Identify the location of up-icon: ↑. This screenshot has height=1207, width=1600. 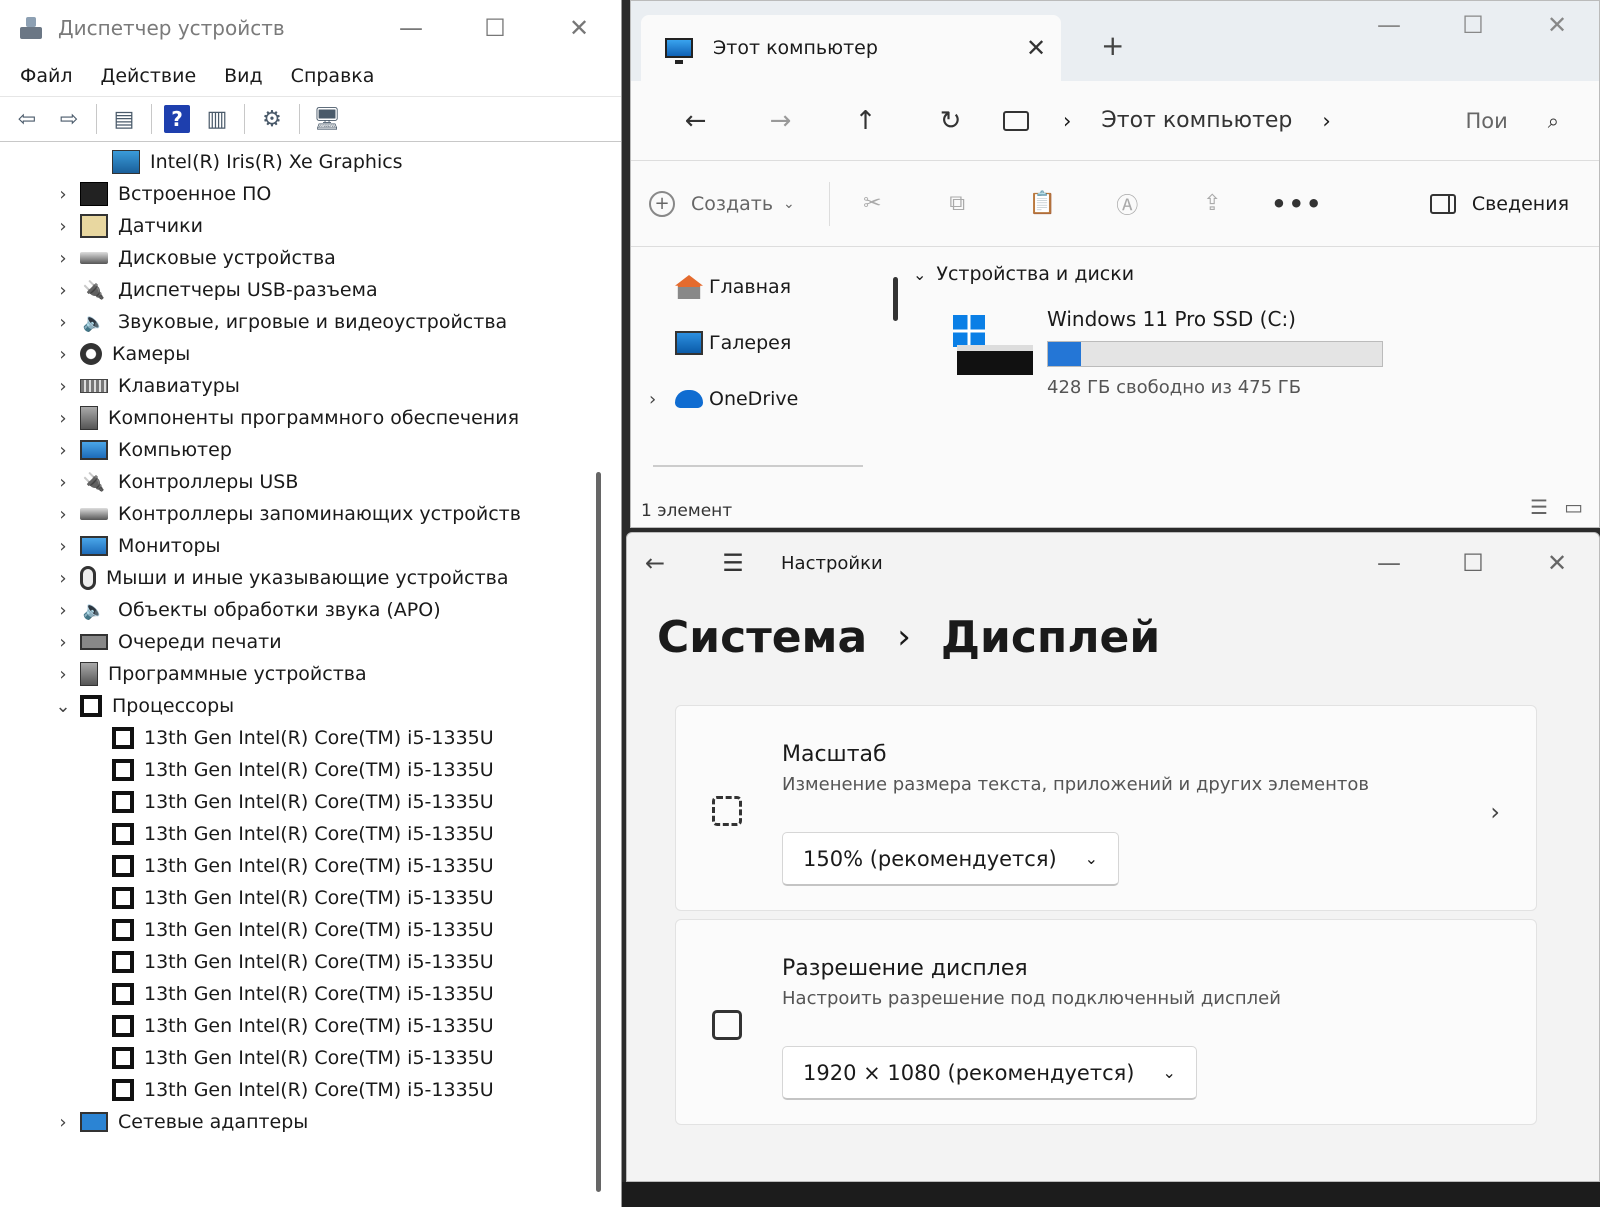
(865, 121).